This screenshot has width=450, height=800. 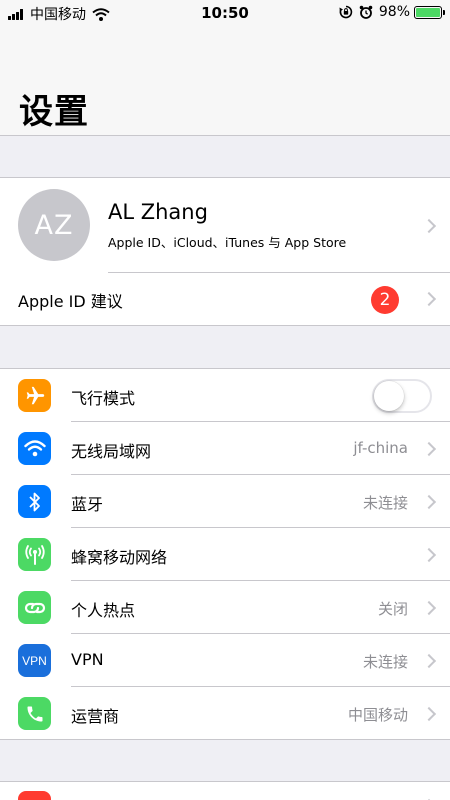 What do you see at coordinates (225, 395) in the screenshot?
I see `settings-row-airplane: 飞行模式` at bounding box center [225, 395].